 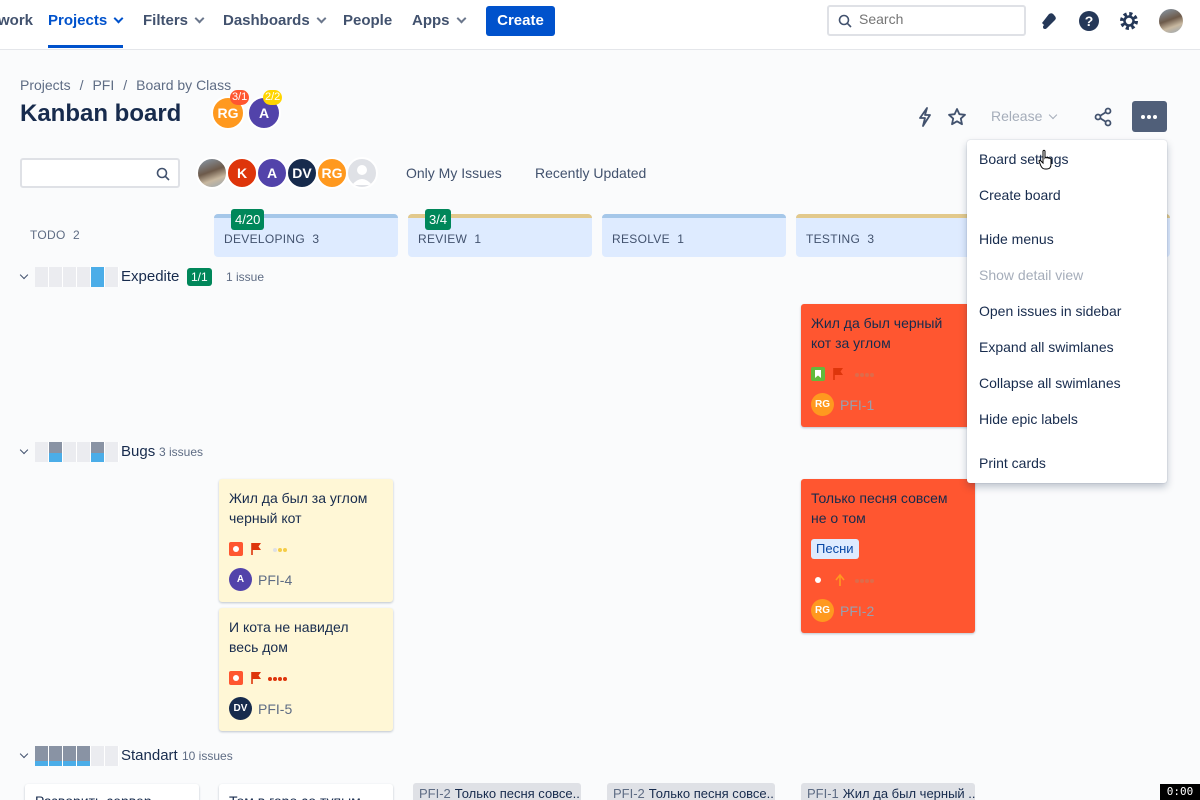 What do you see at coordinates (302, 173) in the screenshot?
I see `filter-avatar: DV` at bounding box center [302, 173].